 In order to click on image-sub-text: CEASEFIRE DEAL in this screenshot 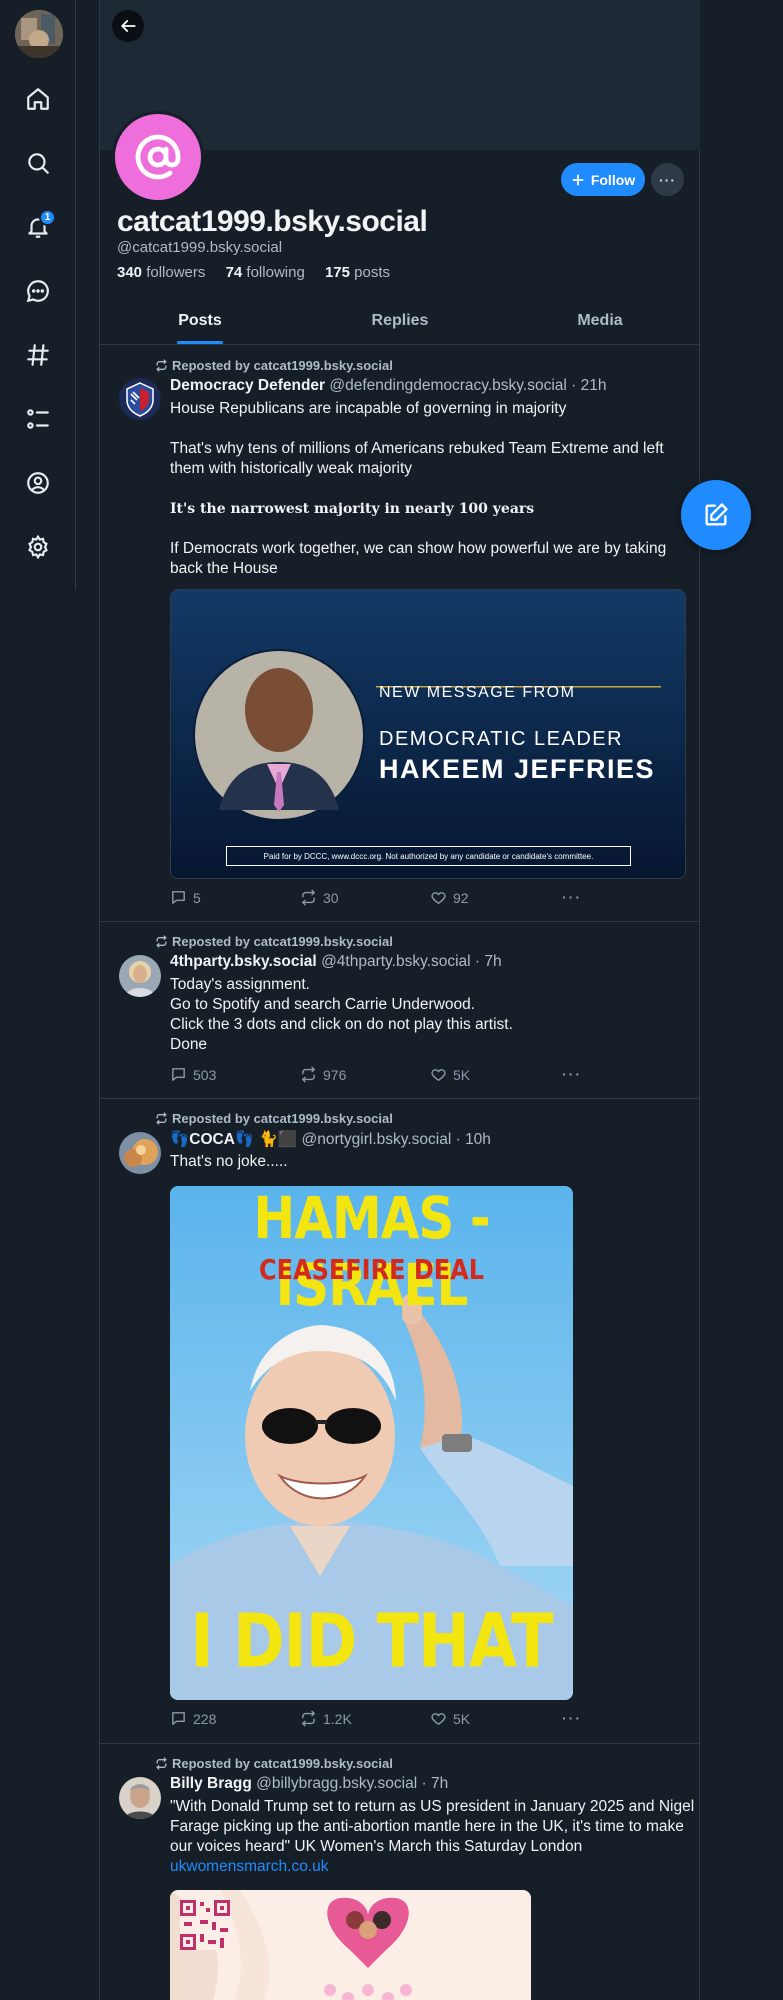, I will do `click(371, 1270)`.